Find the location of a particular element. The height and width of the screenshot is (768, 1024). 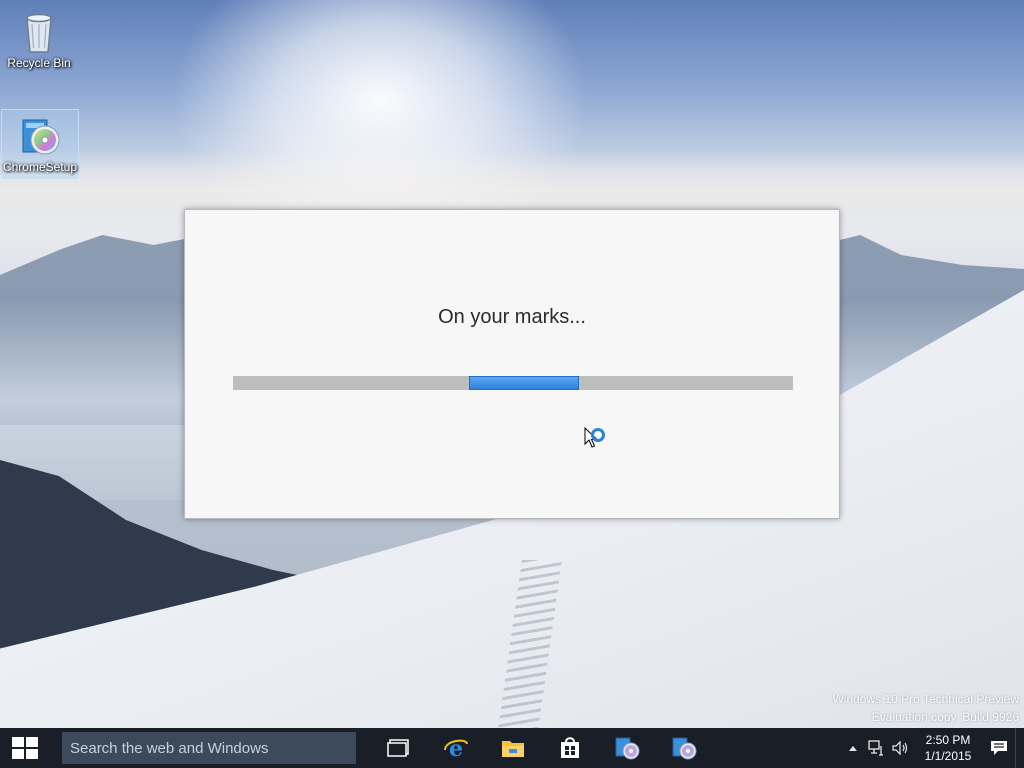

action-center-button is located at coordinates (999, 748).